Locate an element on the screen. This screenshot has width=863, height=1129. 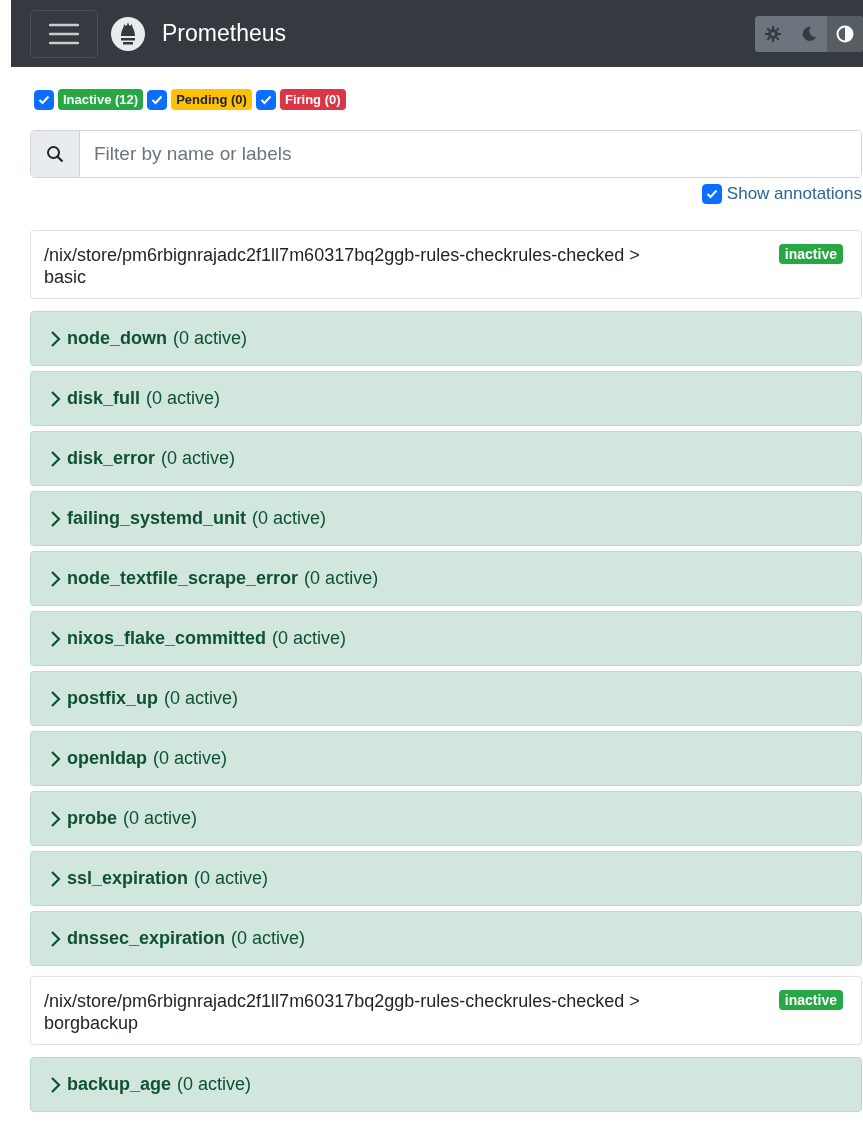
show-annotations-label: Show annotations is located at coordinates (794, 194).